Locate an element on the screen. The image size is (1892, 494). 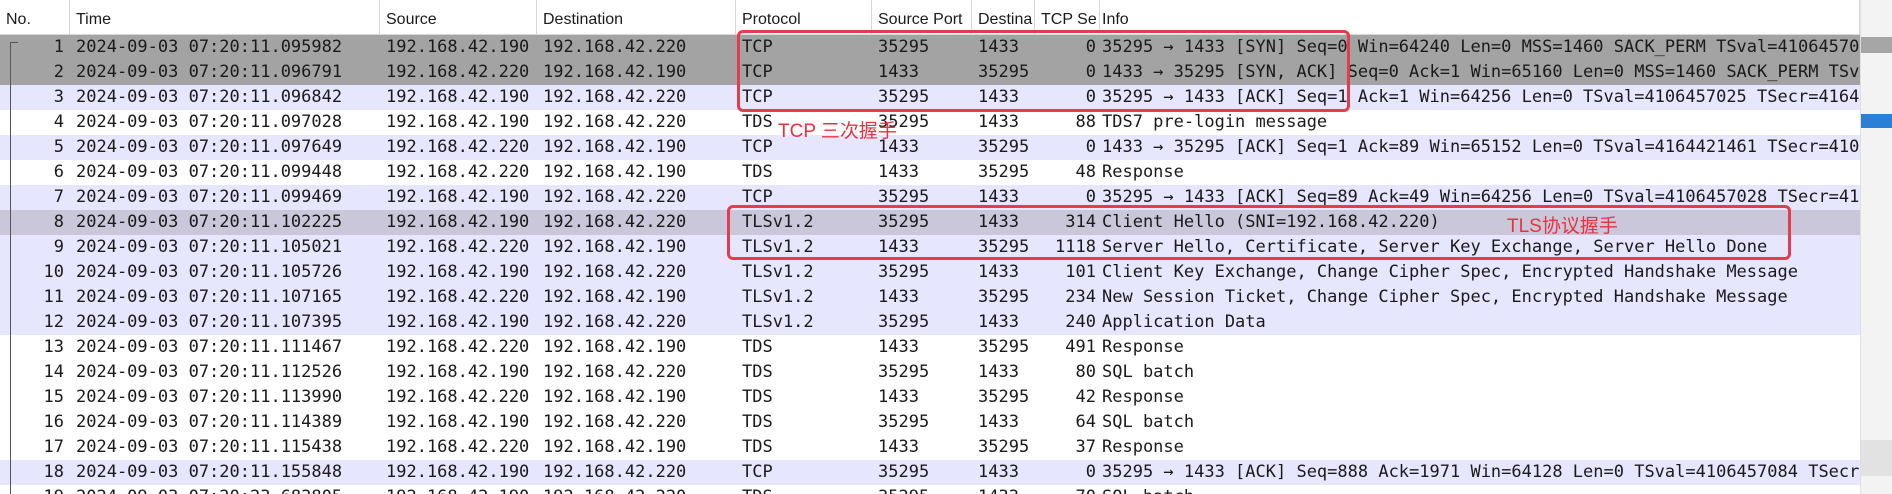
cell-time: 2024-09-03 07:20:11.107395 is located at coordinates (209, 322).